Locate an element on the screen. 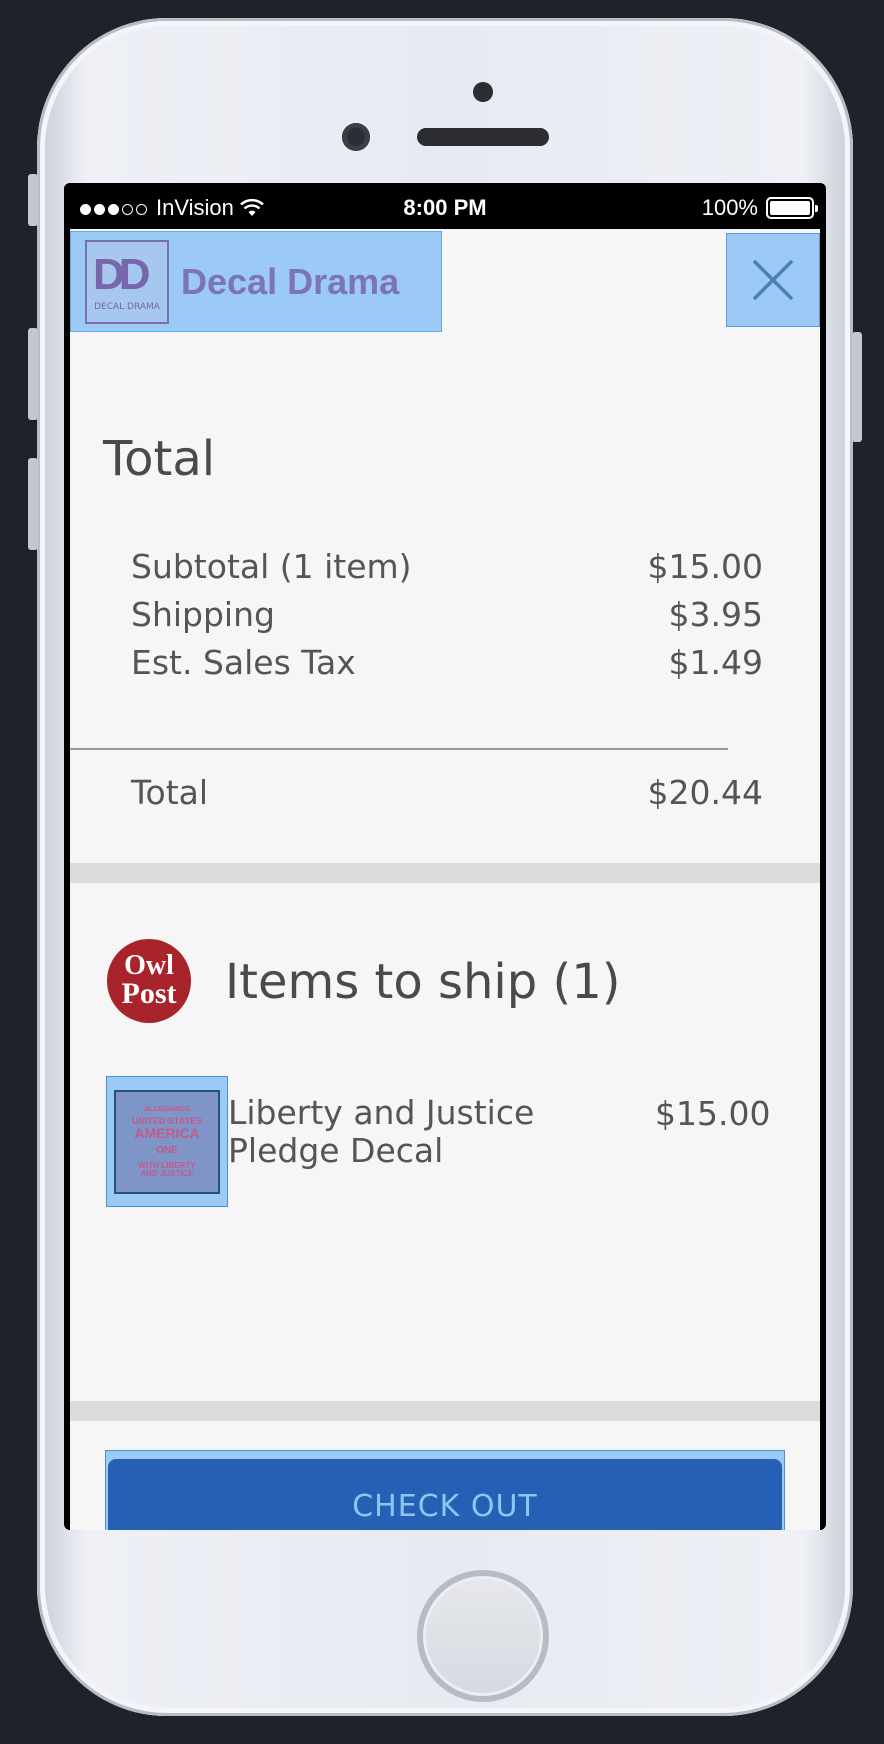 Image resolution: width=884 pixels, height=1744 pixels. section-separator is located at coordinates (445, 873).